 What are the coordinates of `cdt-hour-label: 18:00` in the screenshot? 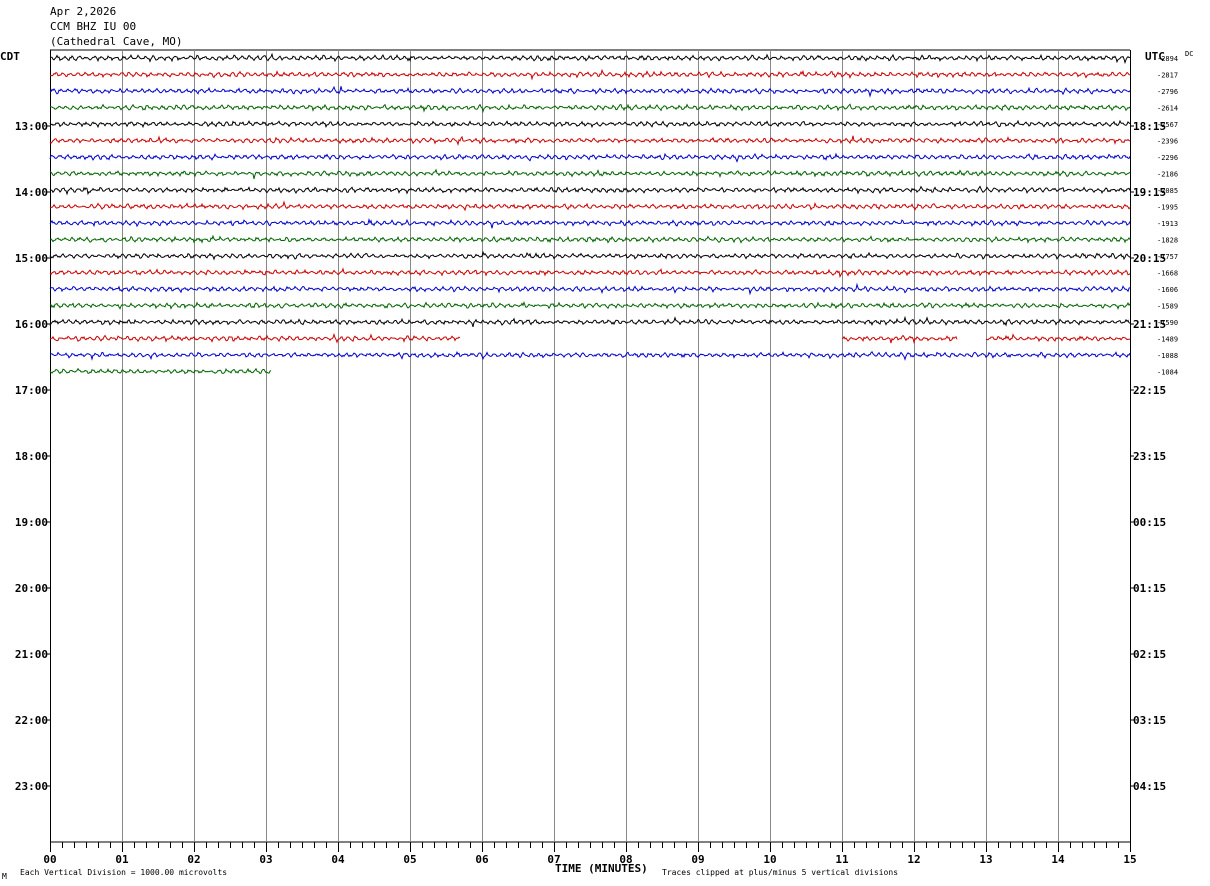 It's located at (31, 456).